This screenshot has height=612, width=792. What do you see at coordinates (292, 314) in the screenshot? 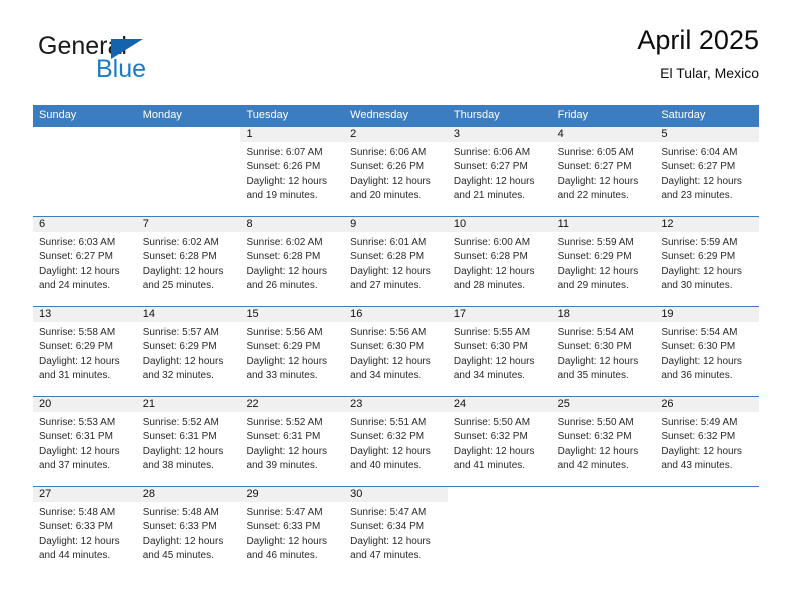
I see `day-number: 15` at bounding box center [292, 314].